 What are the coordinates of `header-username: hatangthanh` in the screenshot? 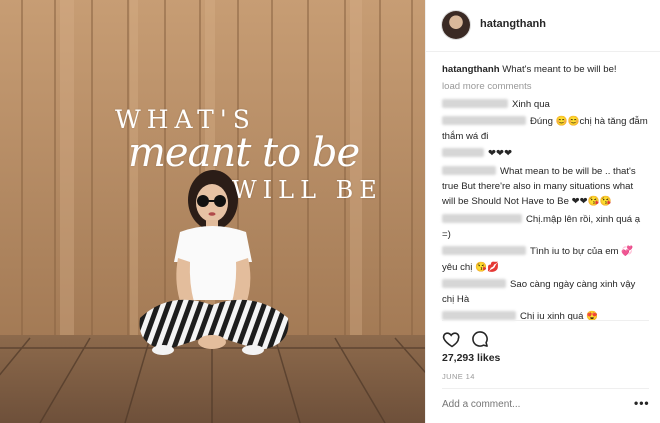 It's located at (513, 24).